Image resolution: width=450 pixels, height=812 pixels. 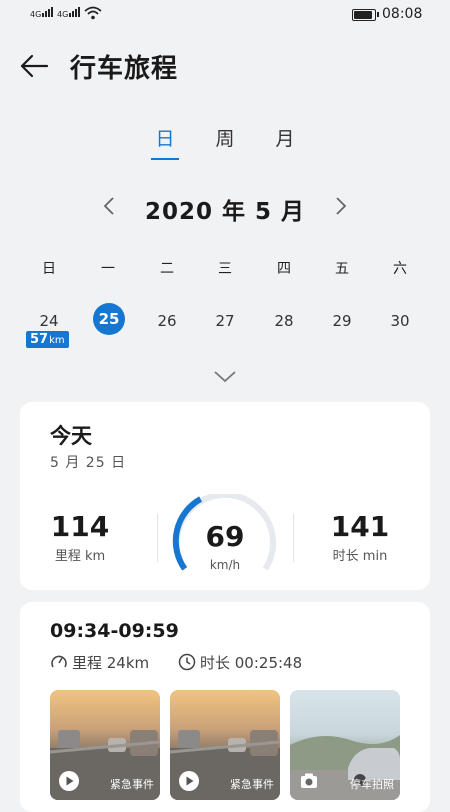 I want to click on distance-metric: 114 里程 km, so click(x=80, y=537).